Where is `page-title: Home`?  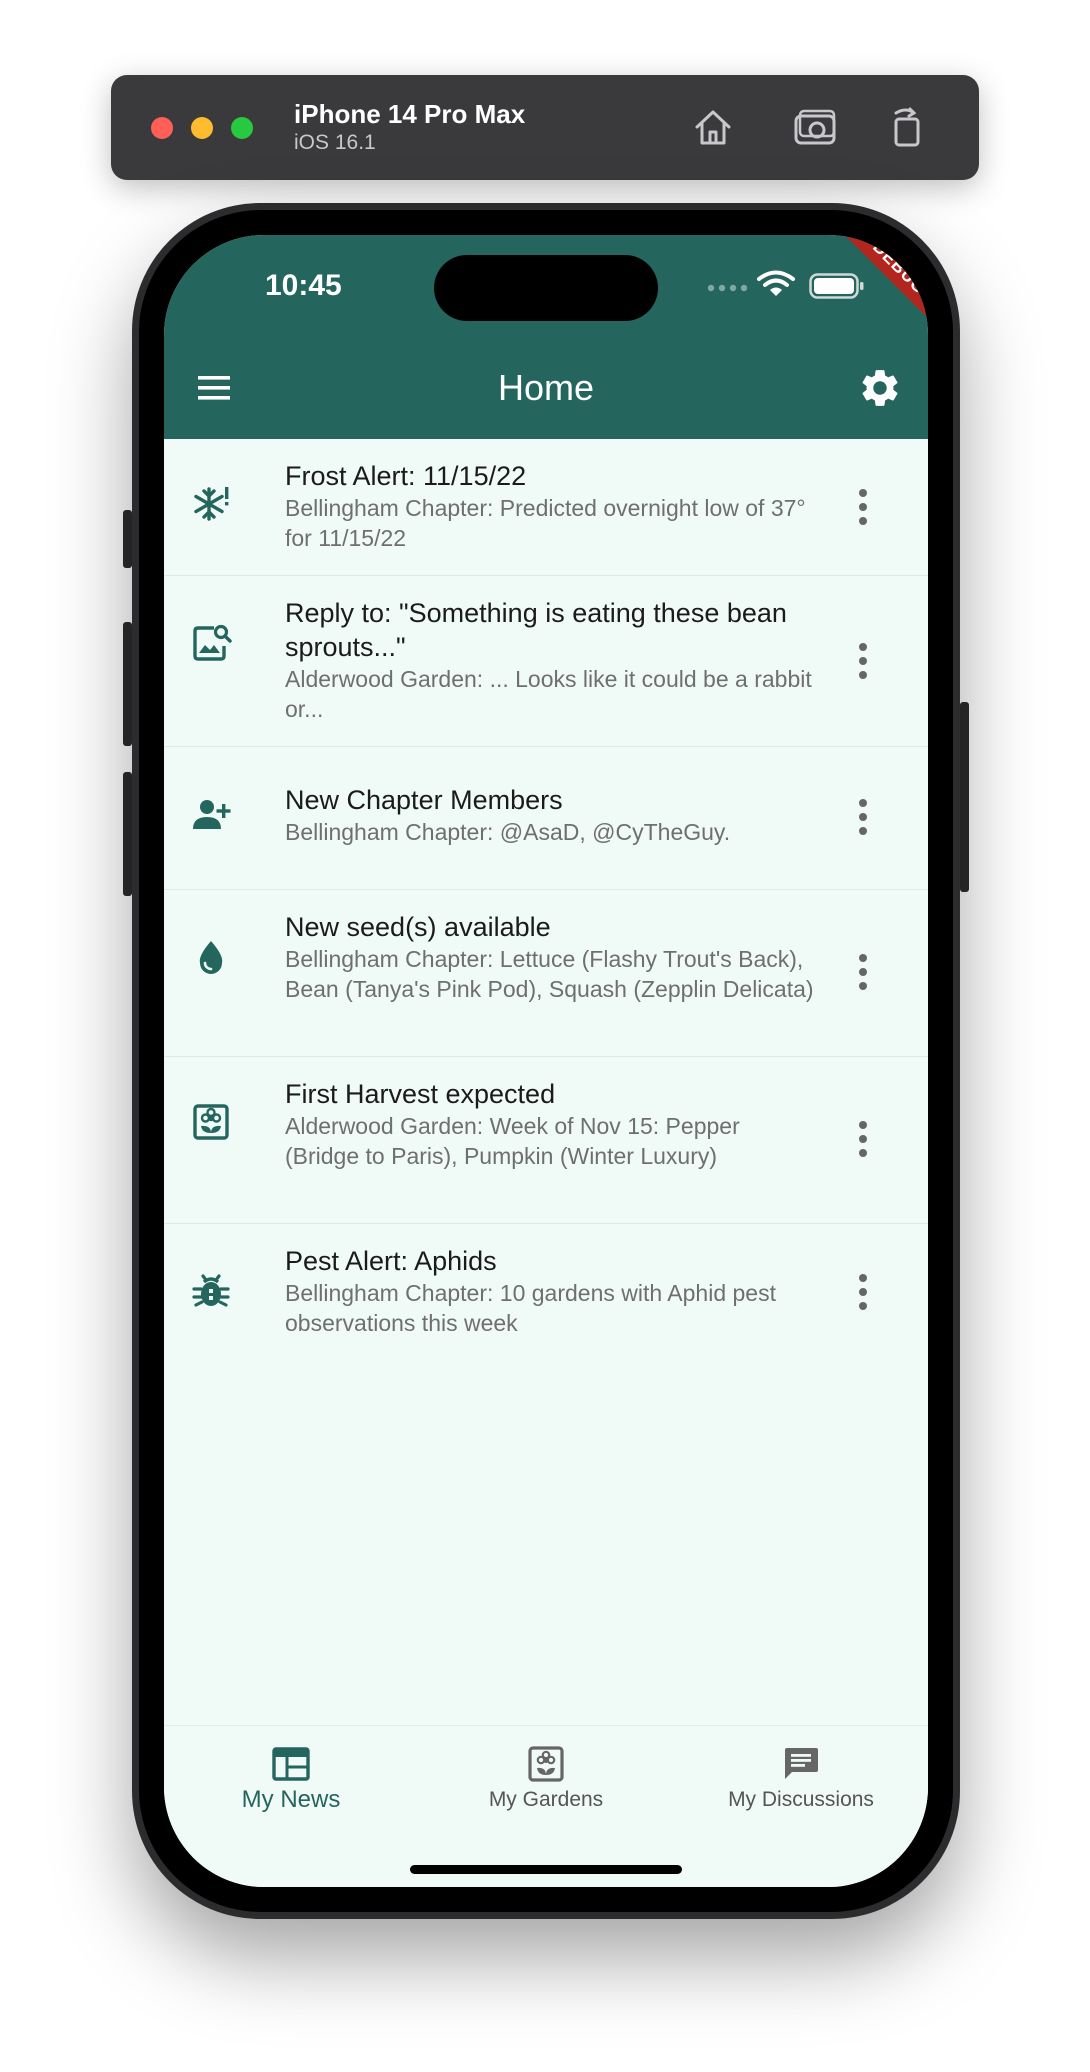
page-title: Home is located at coordinates (546, 387).